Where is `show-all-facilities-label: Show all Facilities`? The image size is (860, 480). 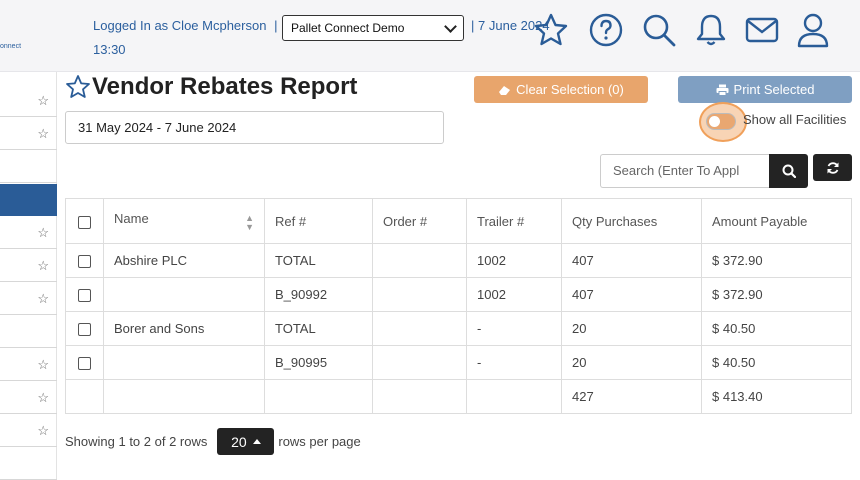 show-all-facilities-label: Show all Facilities is located at coordinates (795, 119).